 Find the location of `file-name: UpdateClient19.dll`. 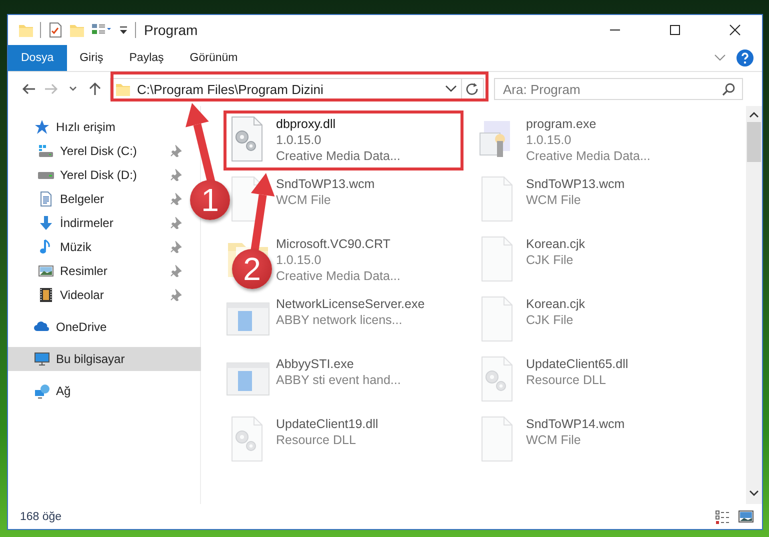

file-name: UpdateClient19.dll is located at coordinates (327, 424).